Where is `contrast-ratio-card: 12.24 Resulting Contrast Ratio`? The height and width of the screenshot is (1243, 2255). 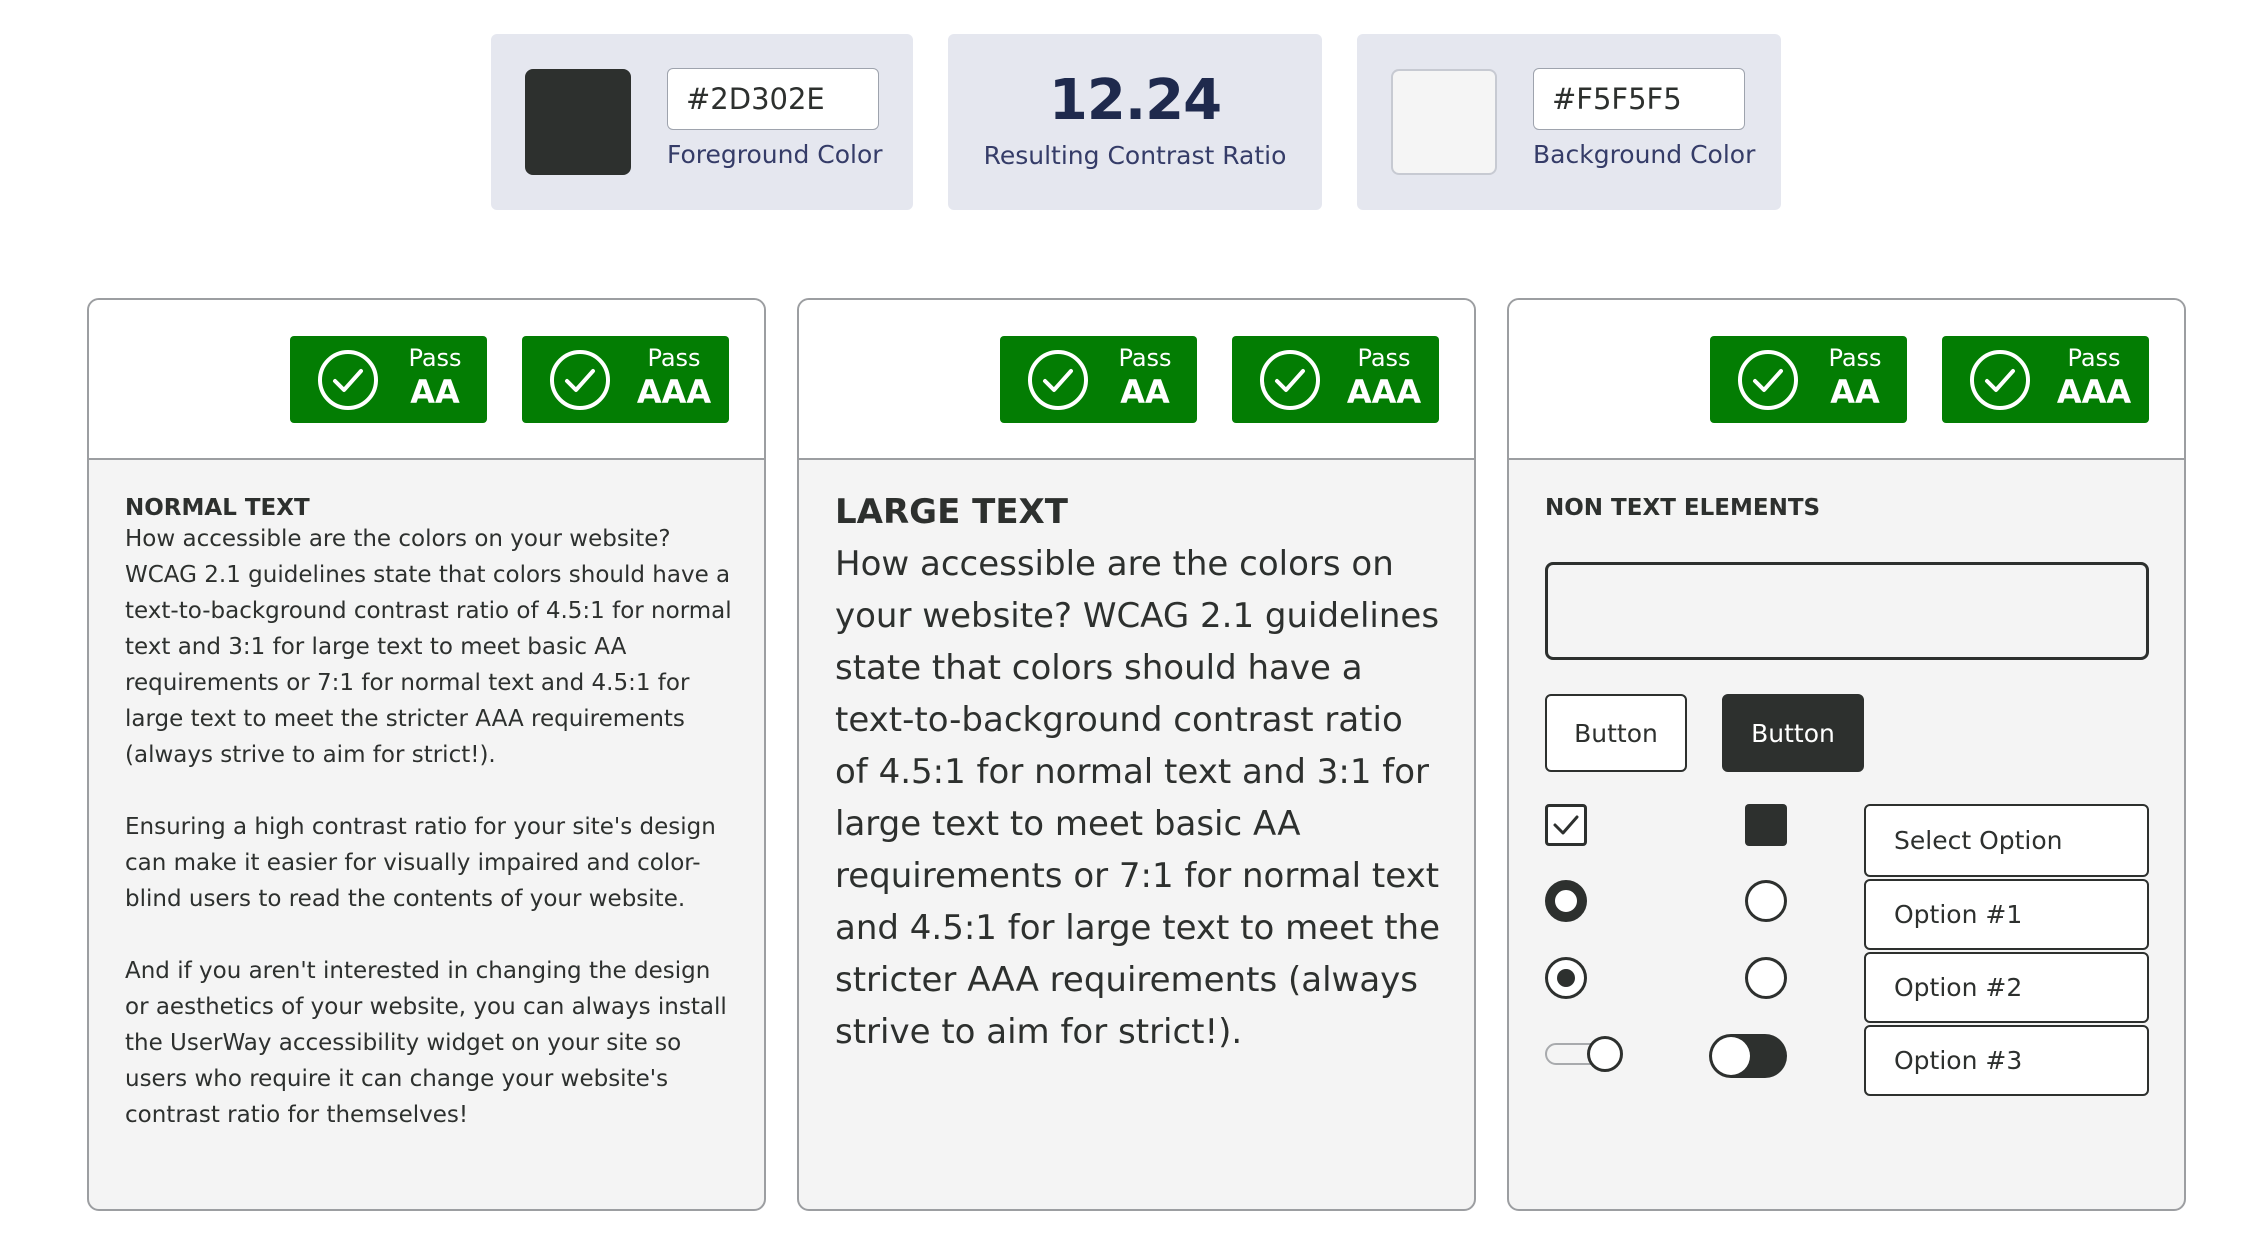 contrast-ratio-card: 12.24 Resulting Contrast Ratio is located at coordinates (1135, 122).